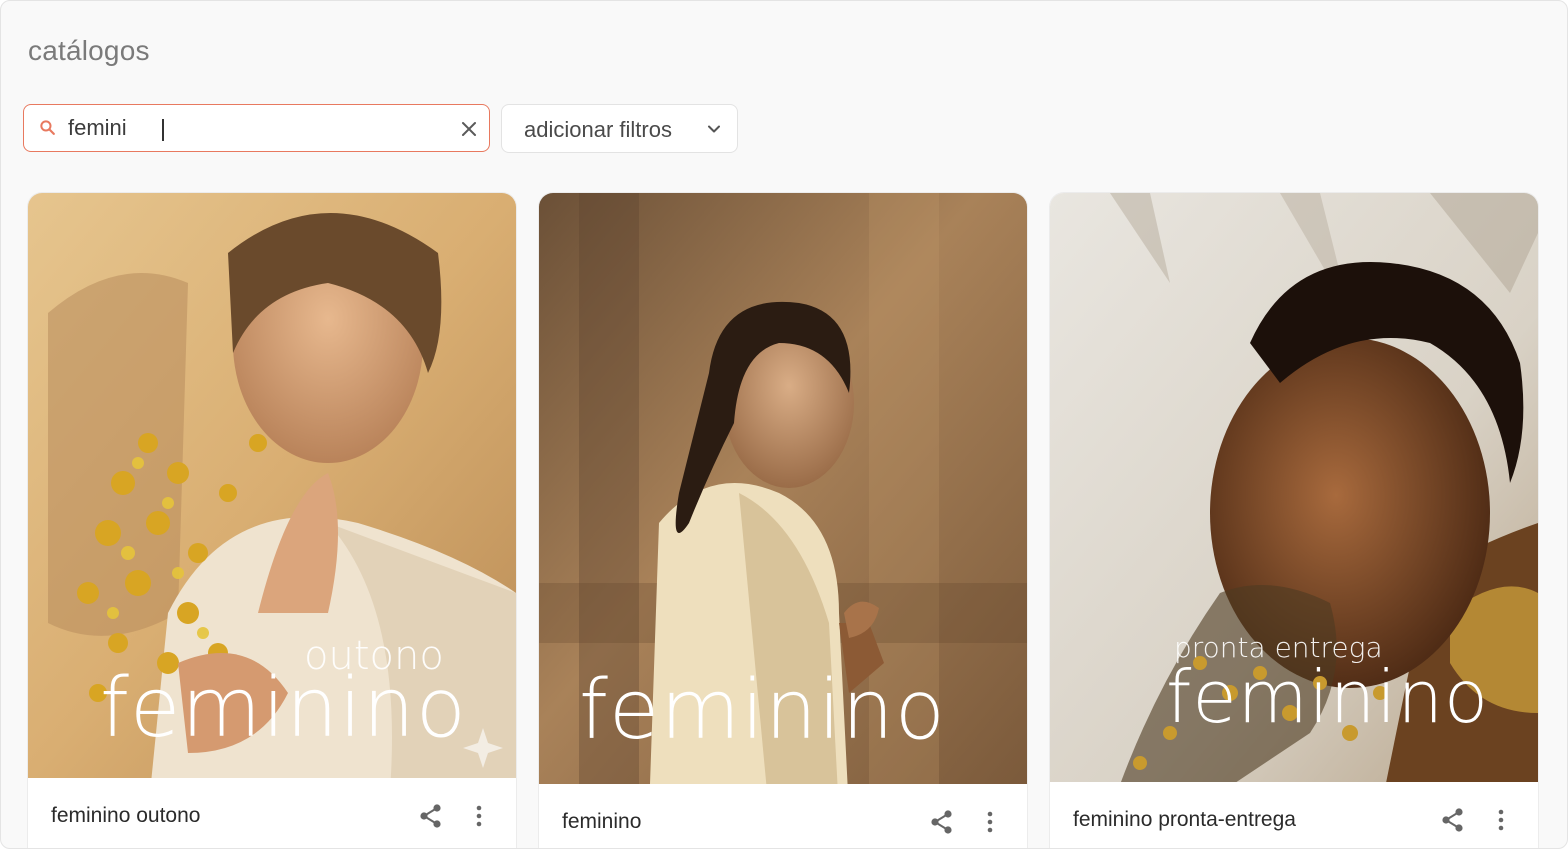 The width and height of the screenshot is (1568, 849). I want to click on search-box, so click(256, 128).